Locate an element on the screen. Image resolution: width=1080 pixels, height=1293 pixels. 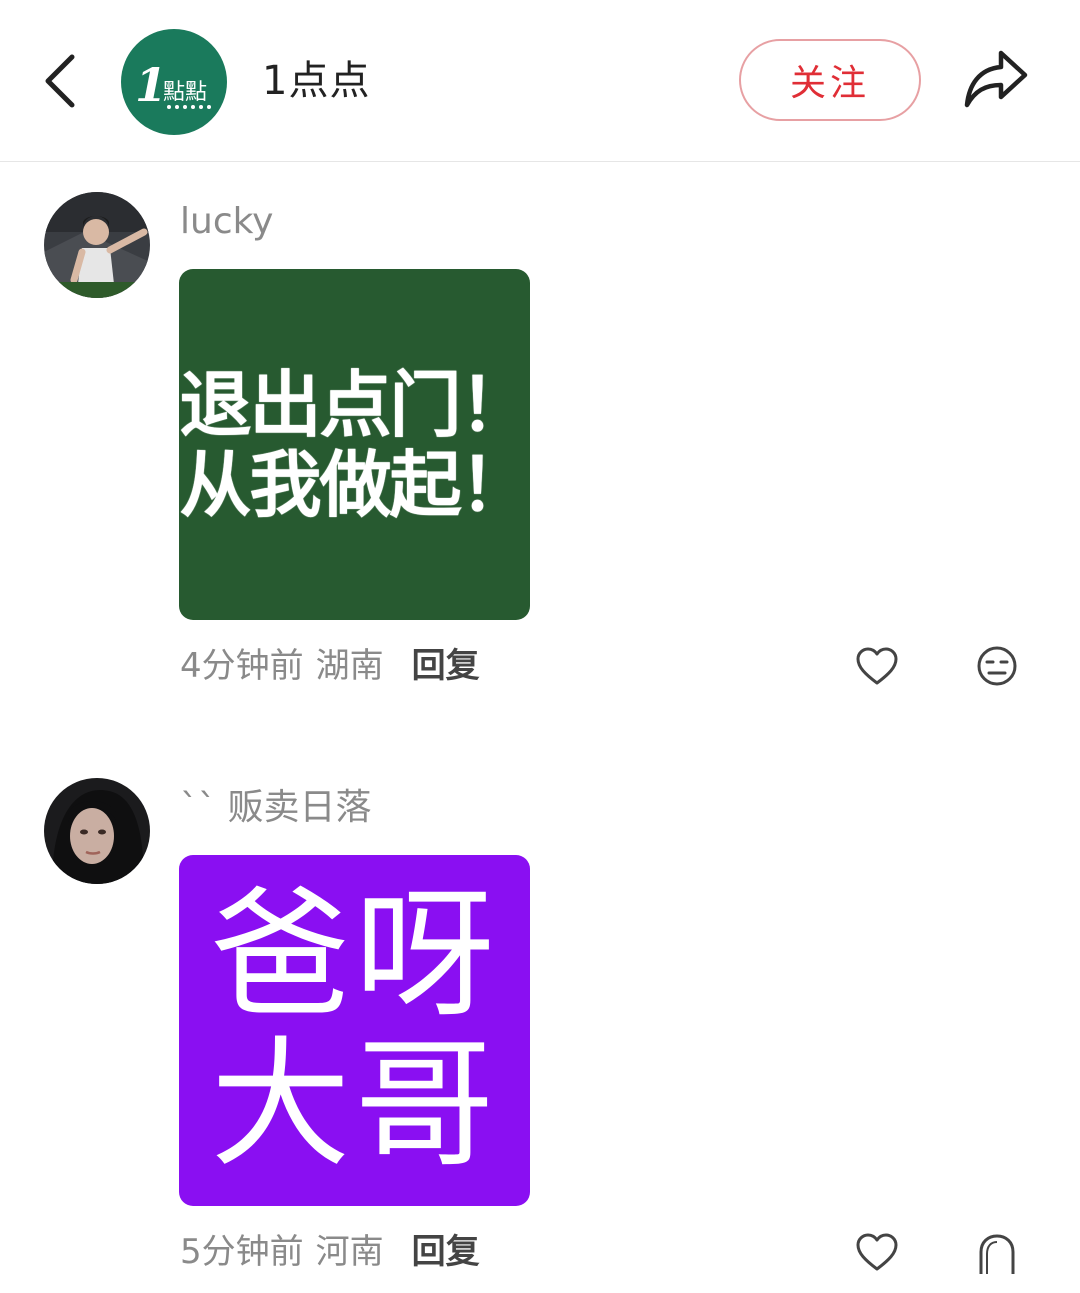
username: lucky is located at coordinates (226, 222).